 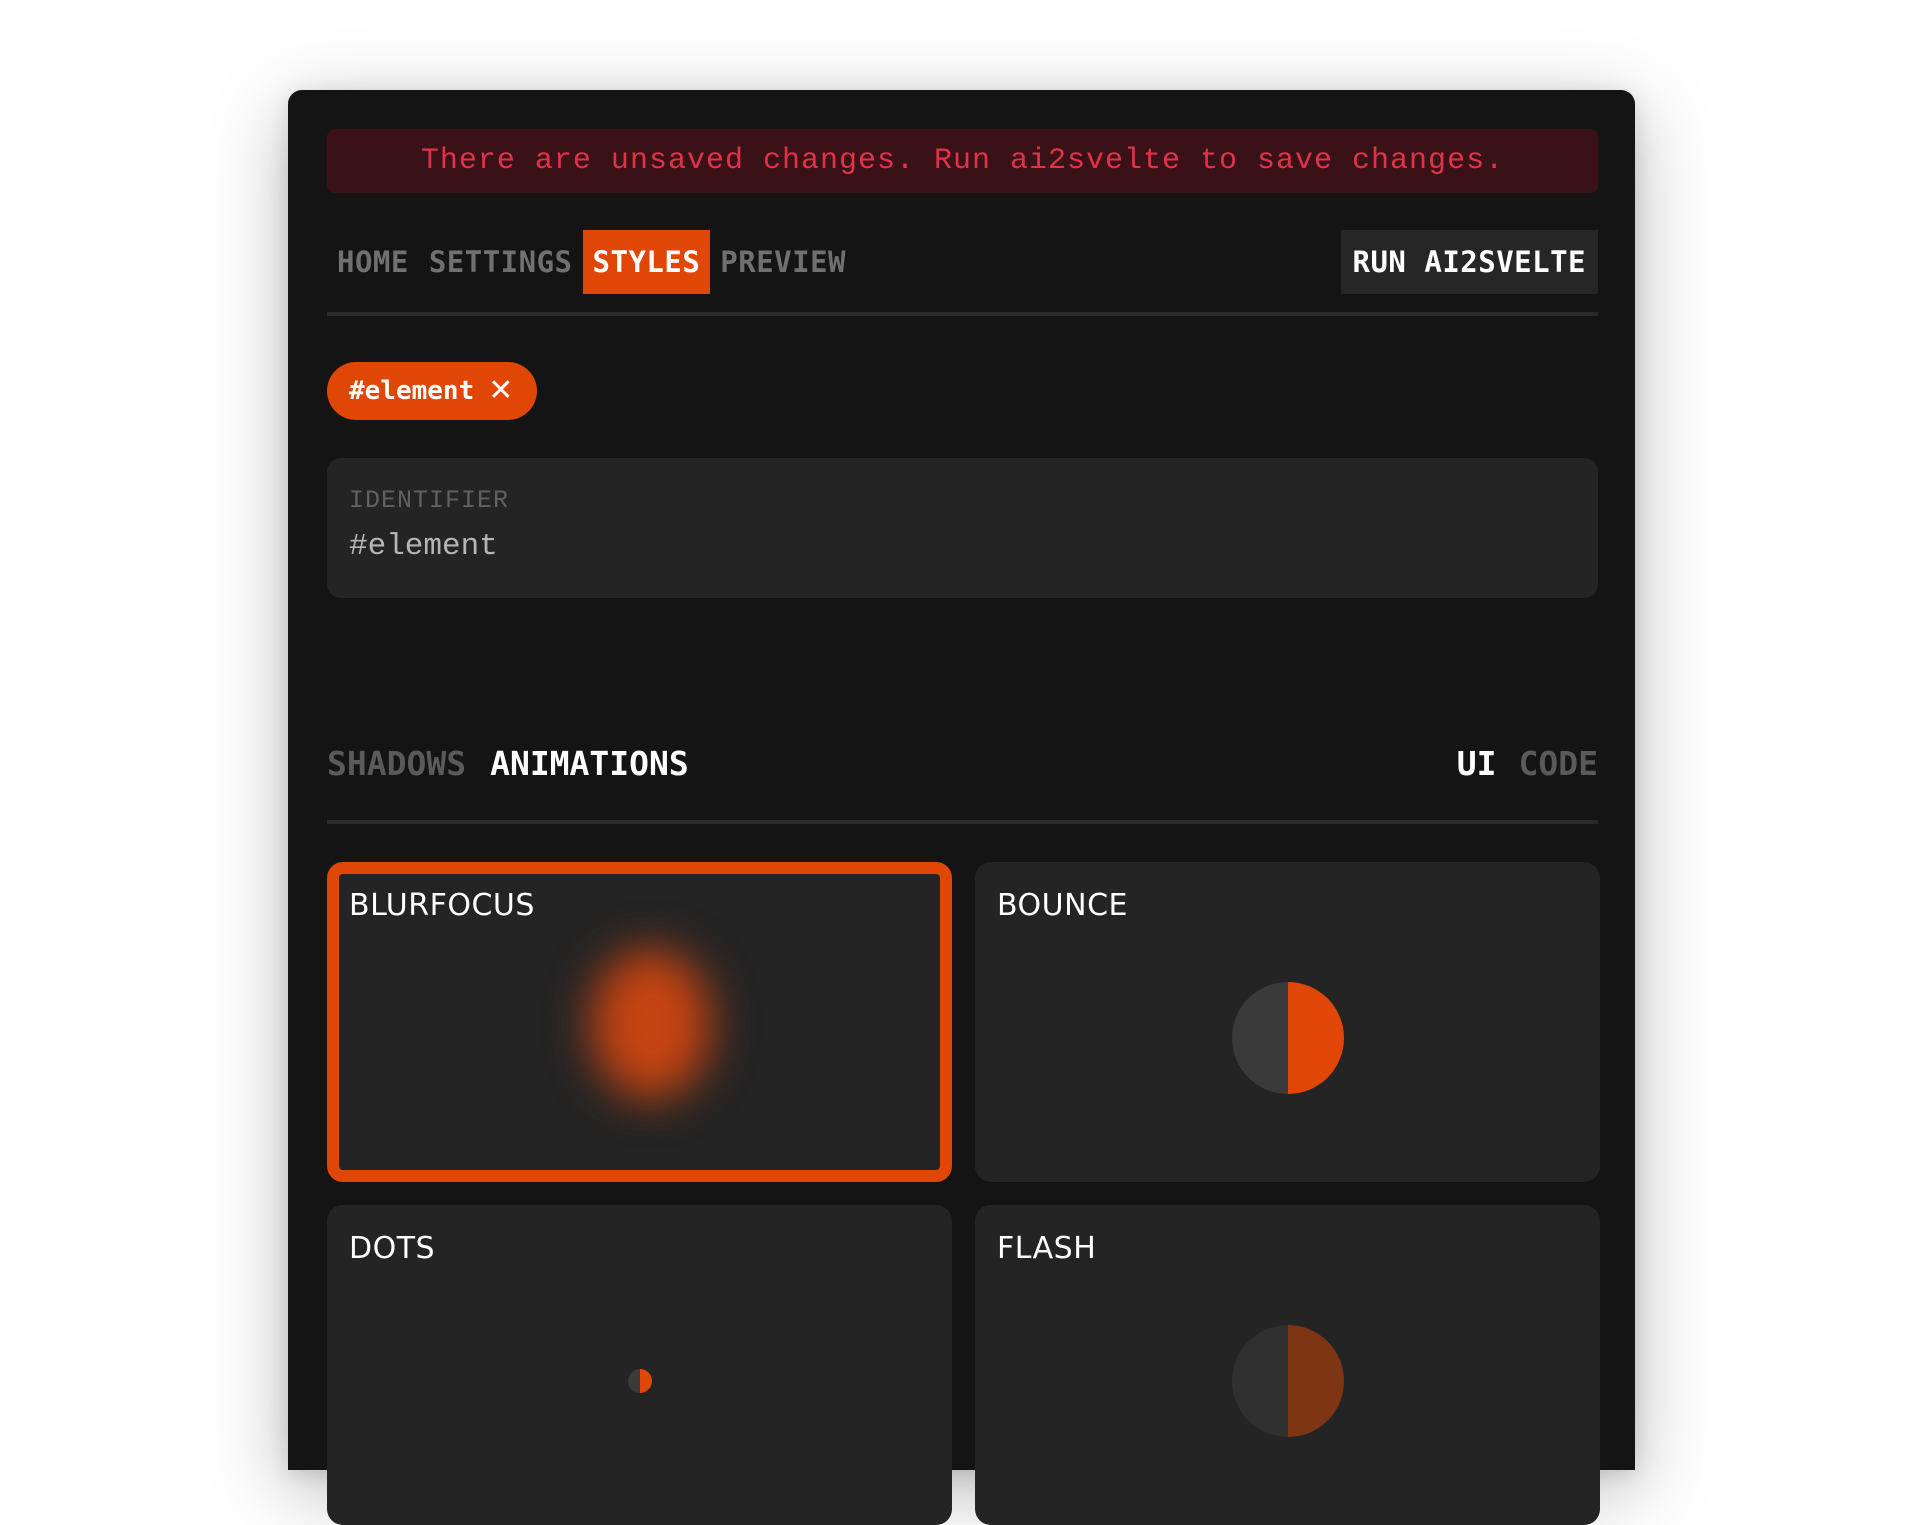 What do you see at coordinates (589, 763) in the screenshot?
I see `tab-animations: ANIMATIONS` at bounding box center [589, 763].